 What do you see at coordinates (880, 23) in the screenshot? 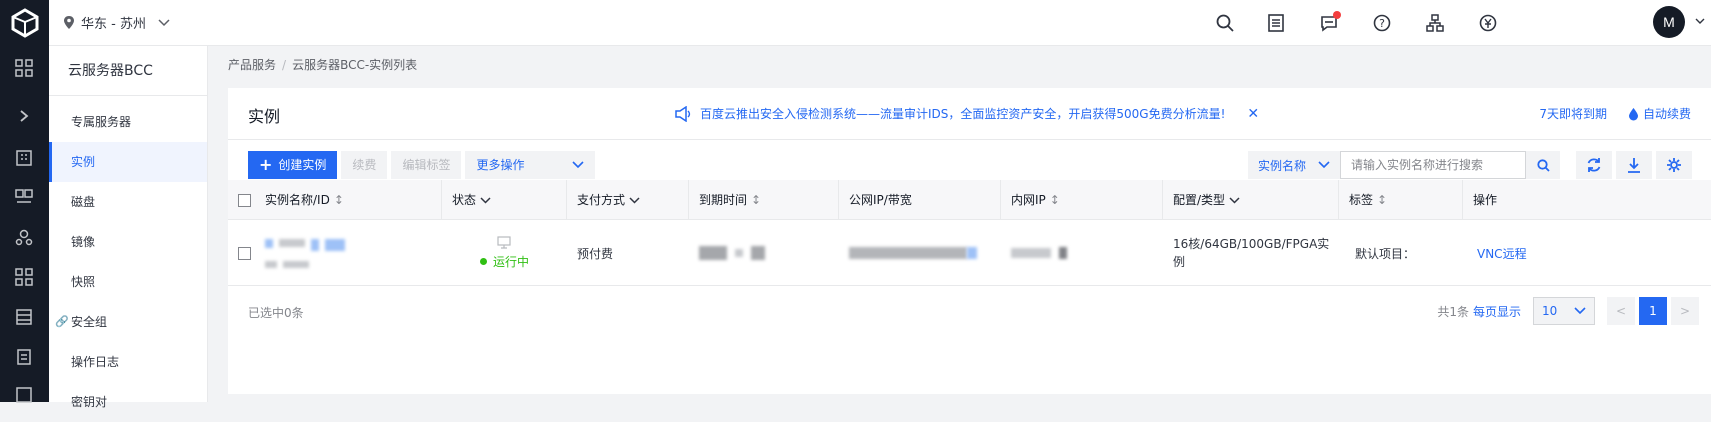
I see `top-bar: 华东 - 苏州 ? M` at bounding box center [880, 23].